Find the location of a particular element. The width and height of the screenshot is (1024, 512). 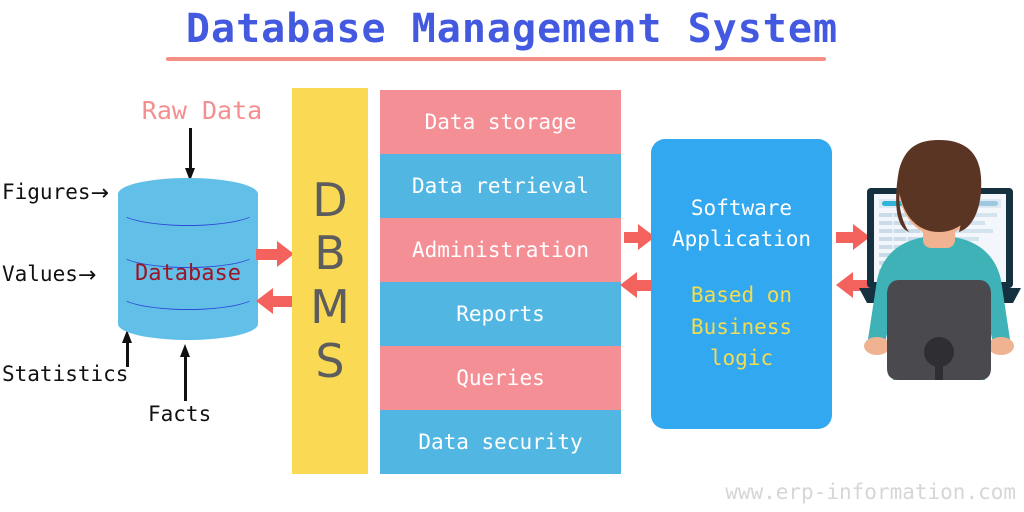

dbms-letter-b: B is located at coordinates (330, 253).